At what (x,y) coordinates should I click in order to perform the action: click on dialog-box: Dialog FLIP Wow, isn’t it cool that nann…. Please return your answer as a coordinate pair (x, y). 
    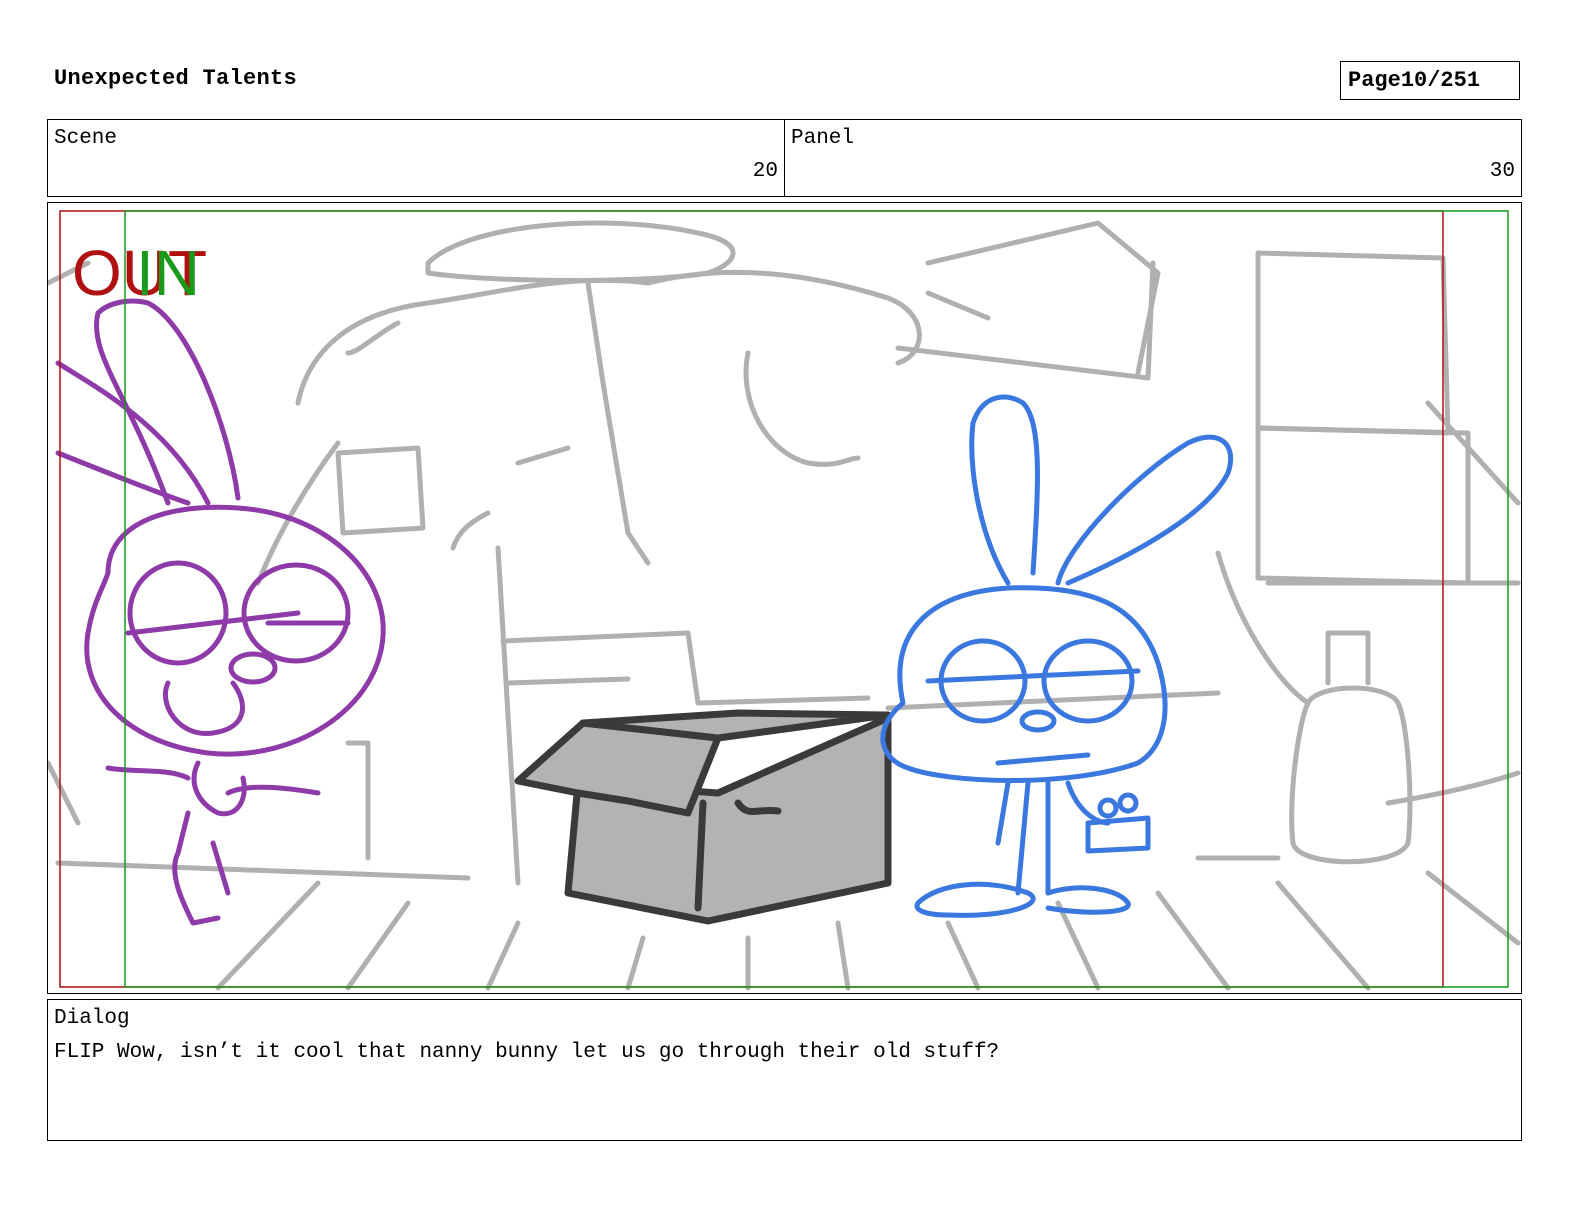
    Looking at the image, I should click on (784, 1070).